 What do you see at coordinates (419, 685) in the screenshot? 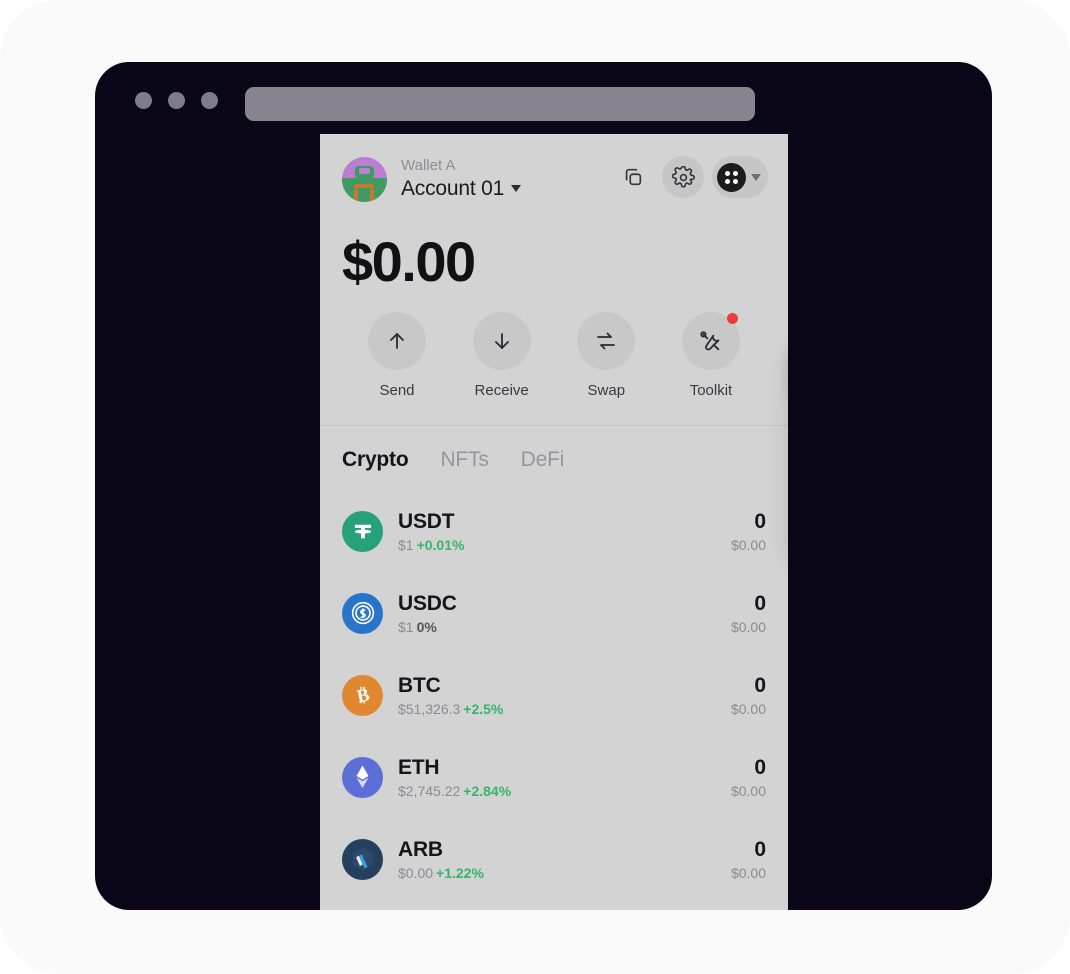
I see `token-symbol: BTC` at bounding box center [419, 685].